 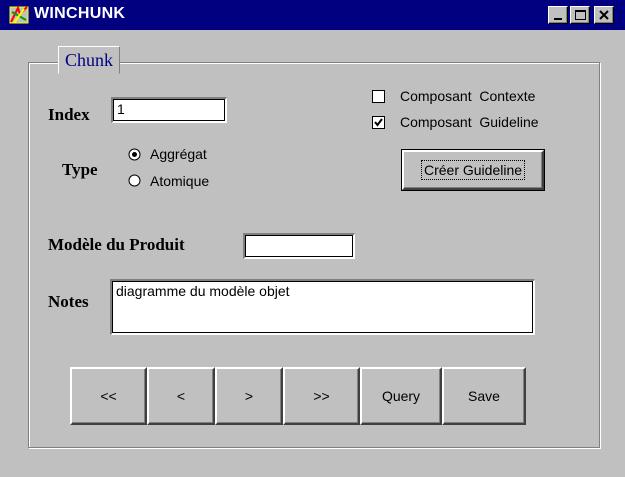 I want to click on index-label: Index, so click(x=69, y=114).